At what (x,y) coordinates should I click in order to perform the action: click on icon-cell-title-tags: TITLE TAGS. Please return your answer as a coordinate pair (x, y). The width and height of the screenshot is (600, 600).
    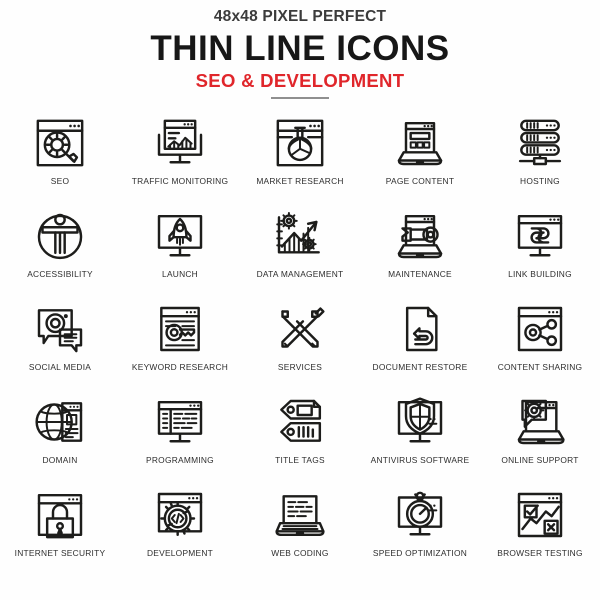
    Looking at the image, I should click on (300, 437).